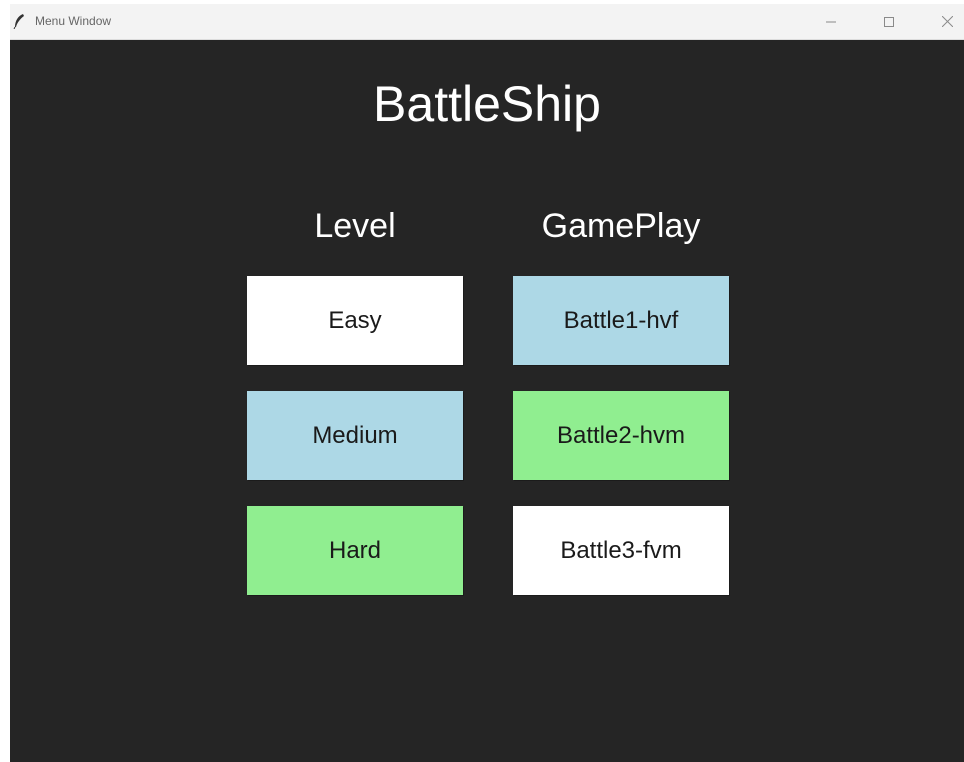 The height and width of the screenshot is (762, 964). What do you see at coordinates (19, 21) in the screenshot?
I see `feather-icon` at bounding box center [19, 21].